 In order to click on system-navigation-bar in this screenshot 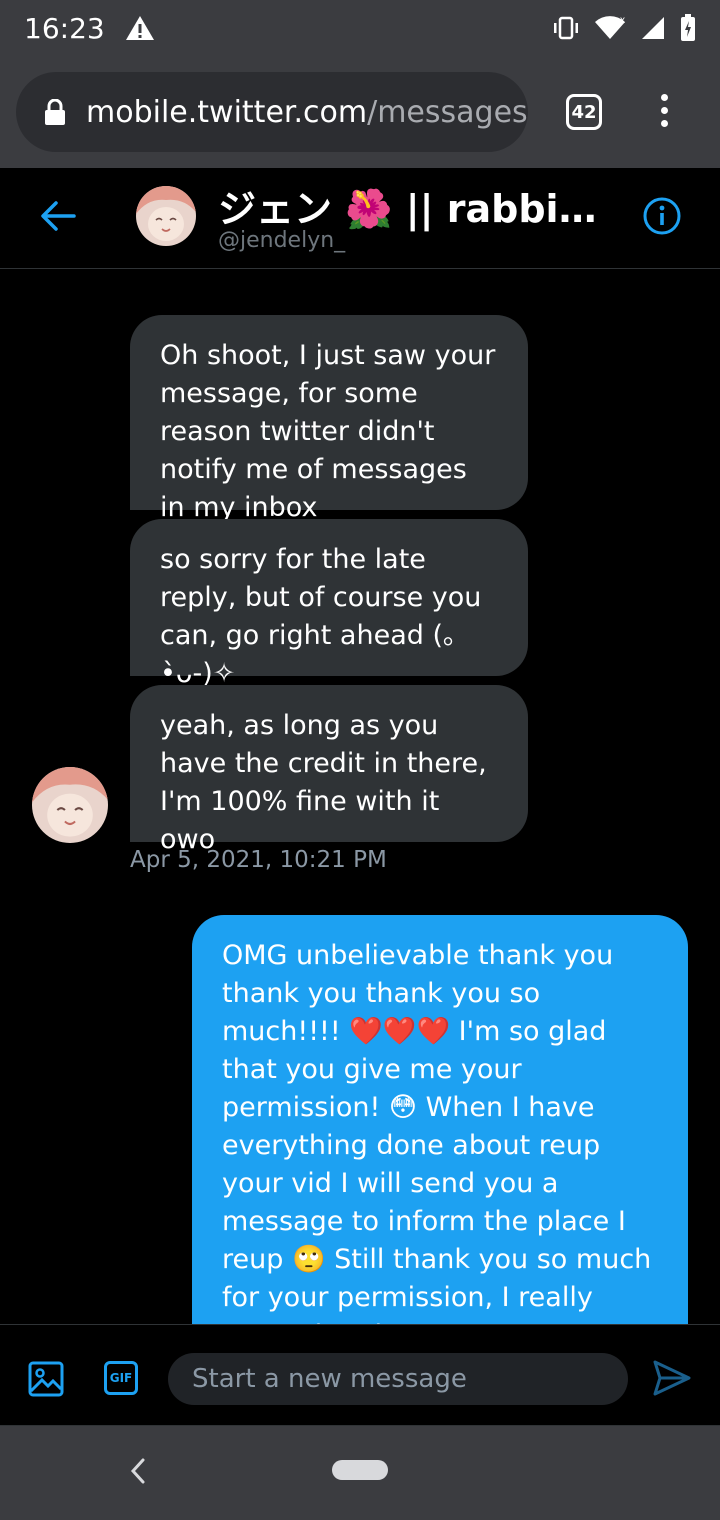, I will do `click(360, 1473)`.